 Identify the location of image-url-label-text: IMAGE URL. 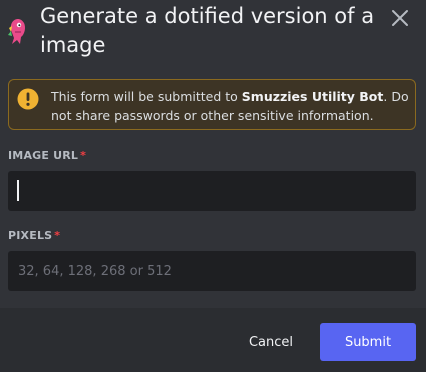
(43, 155).